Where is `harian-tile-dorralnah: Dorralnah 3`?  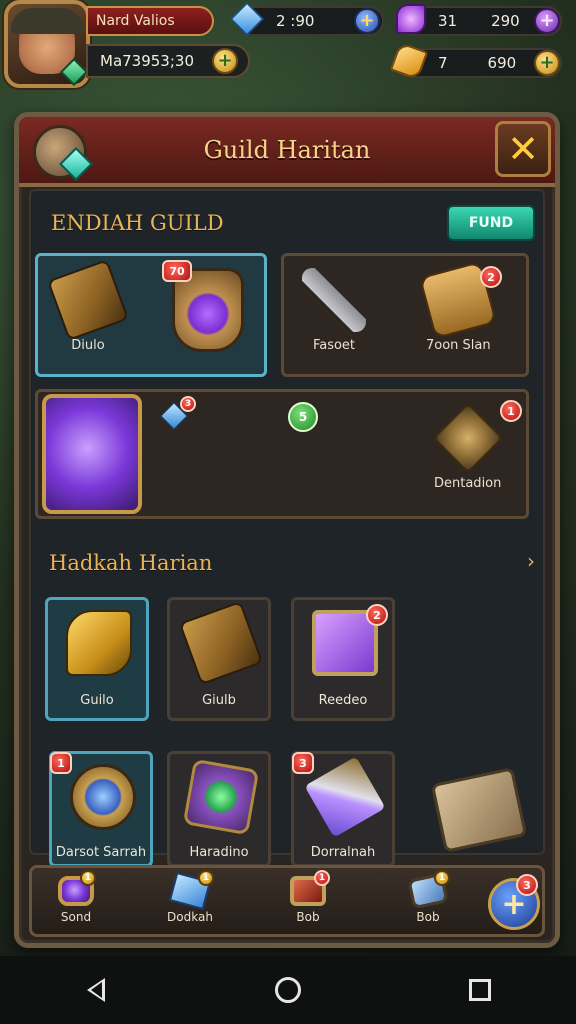
harian-tile-dorralnah: Dorralnah 3 is located at coordinates (343, 809).